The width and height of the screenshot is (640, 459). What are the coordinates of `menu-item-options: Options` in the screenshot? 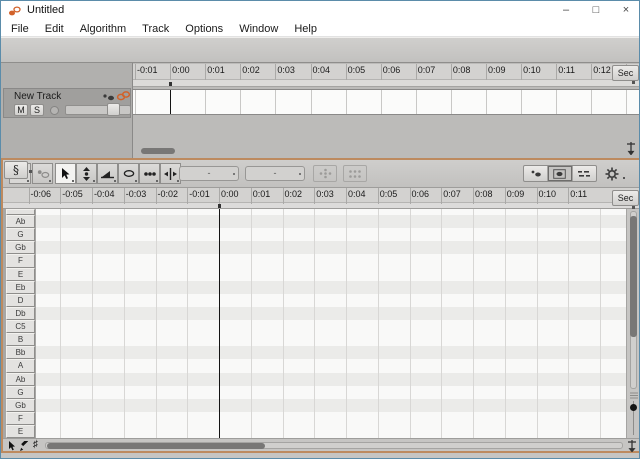 It's located at (204, 29).